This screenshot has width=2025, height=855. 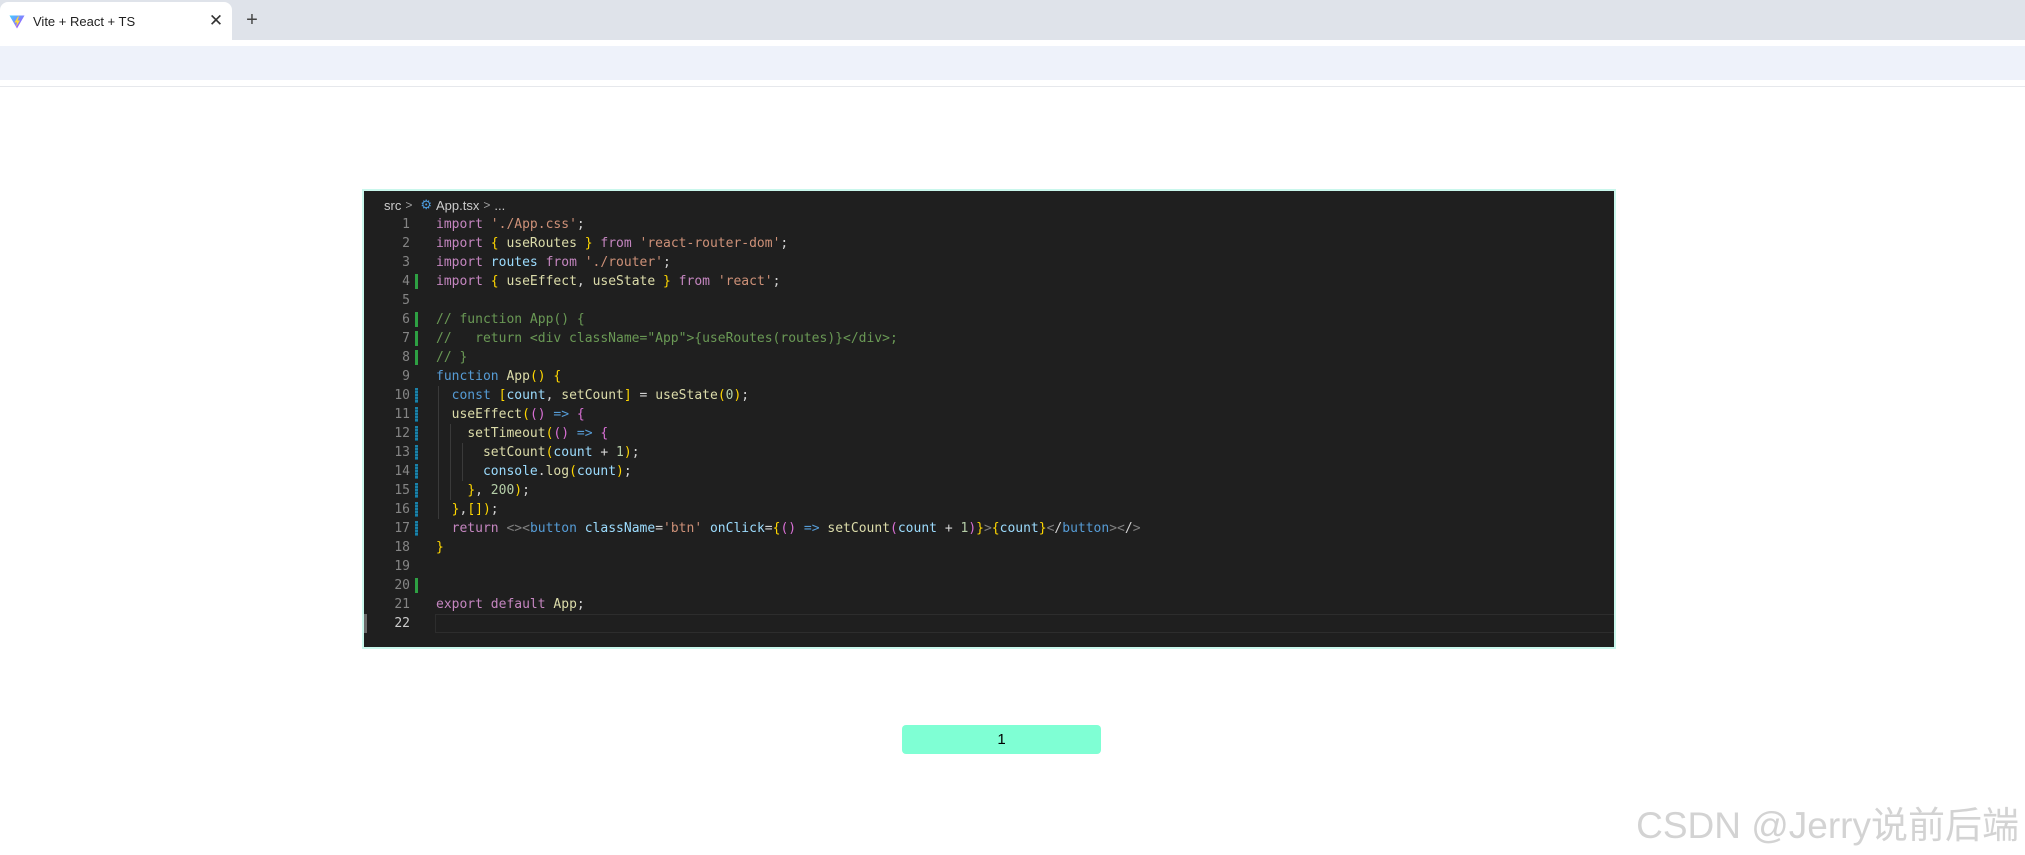 What do you see at coordinates (989, 471) in the screenshot?
I see `code-line: 14 console.log(count);` at bounding box center [989, 471].